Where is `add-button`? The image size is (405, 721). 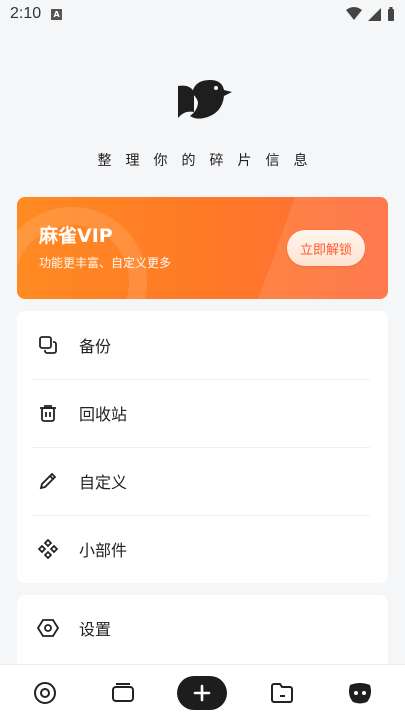 add-button is located at coordinates (202, 693).